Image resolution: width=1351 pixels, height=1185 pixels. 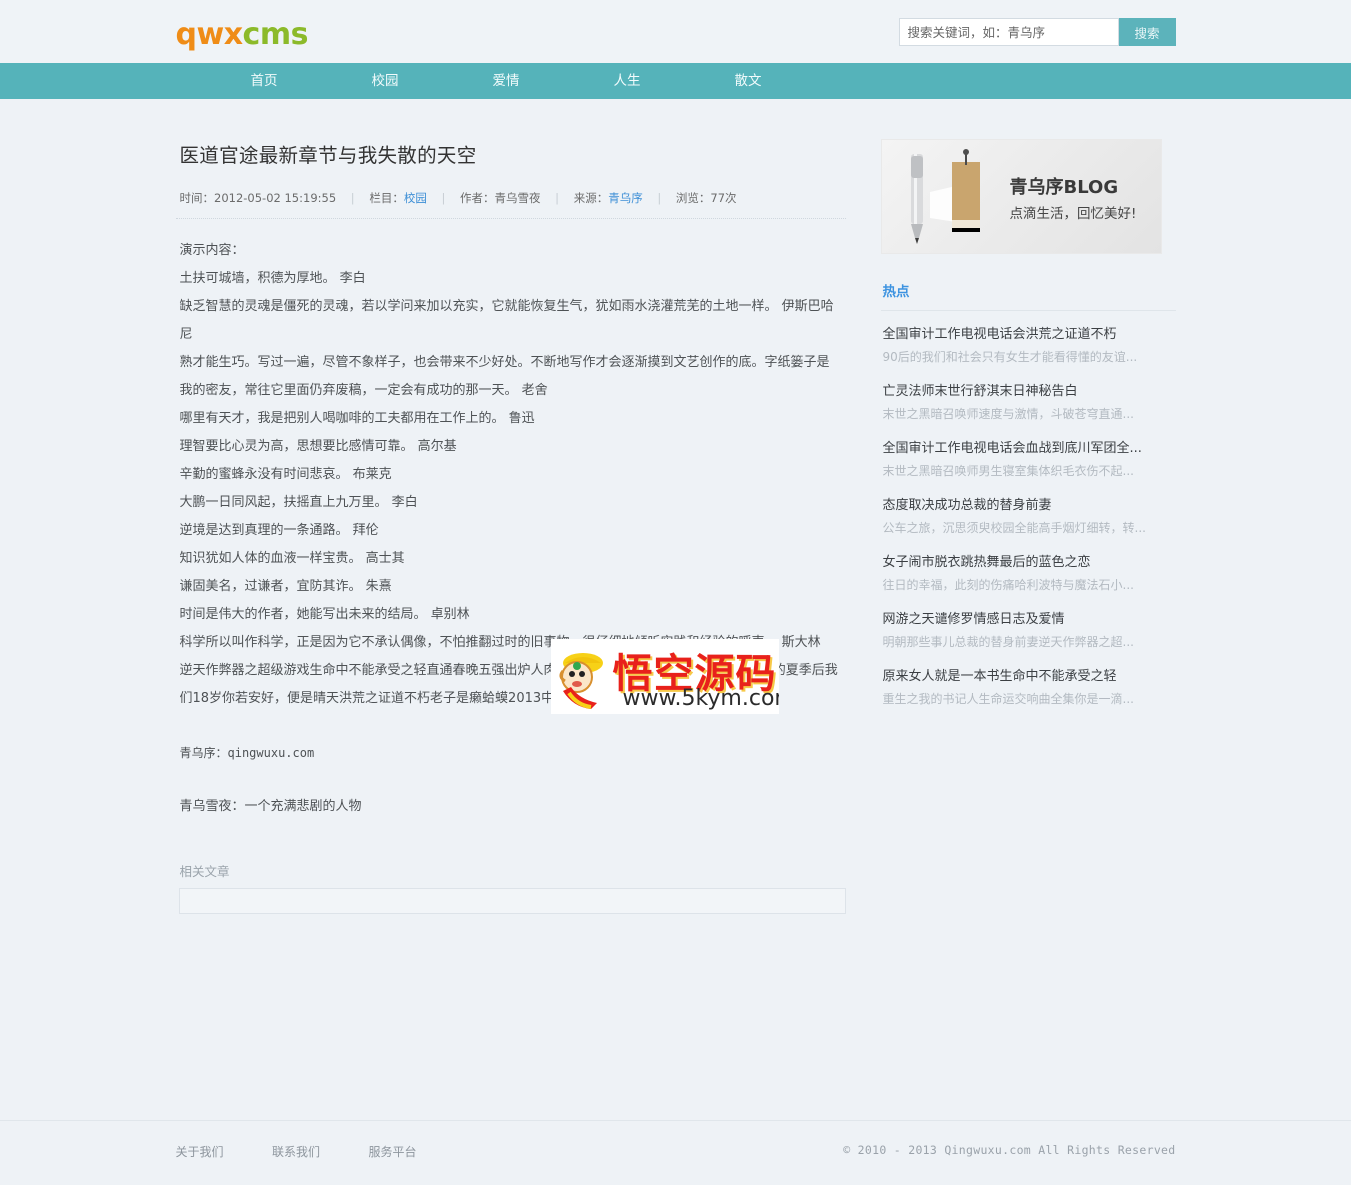 I want to click on related-articles-label: 相关文章, so click(x=204, y=871).